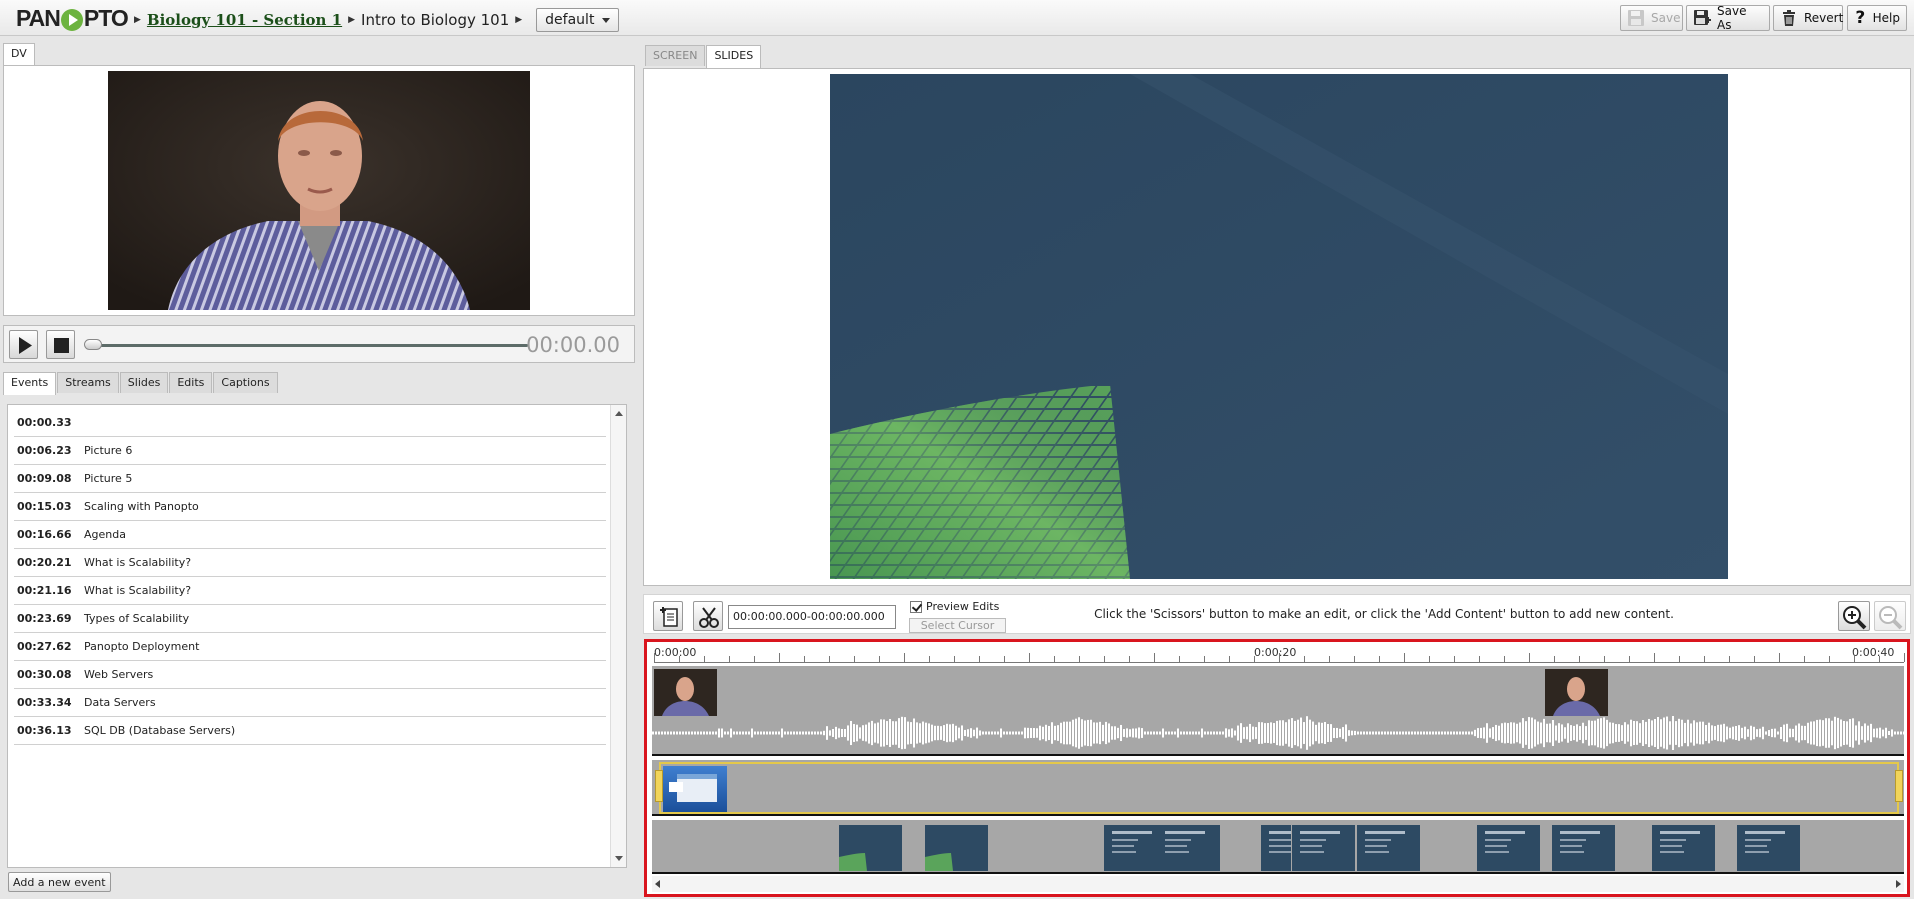 The width and height of the screenshot is (1914, 899). Describe the element at coordinates (1808, 18) in the screenshot. I see `revert-button: Revert` at that location.